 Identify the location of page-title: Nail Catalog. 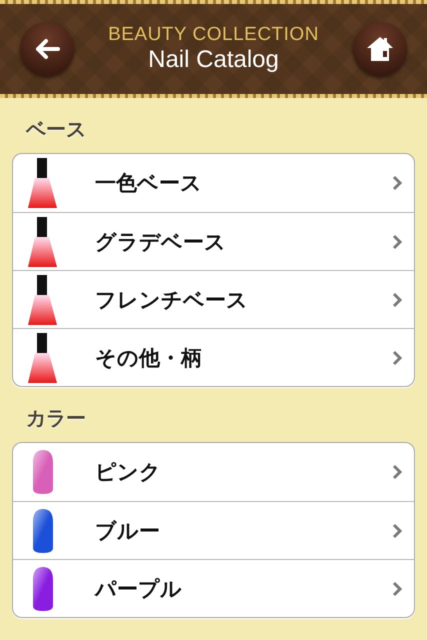
(213, 60).